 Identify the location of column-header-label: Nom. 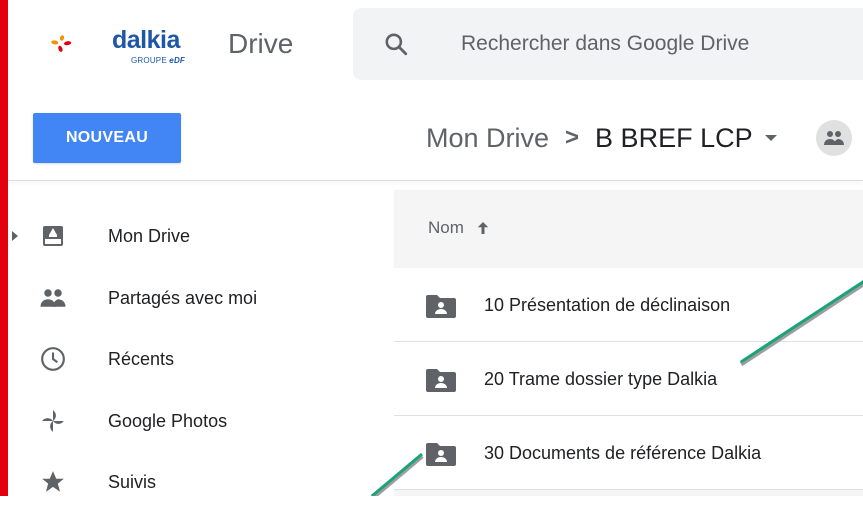
(446, 227).